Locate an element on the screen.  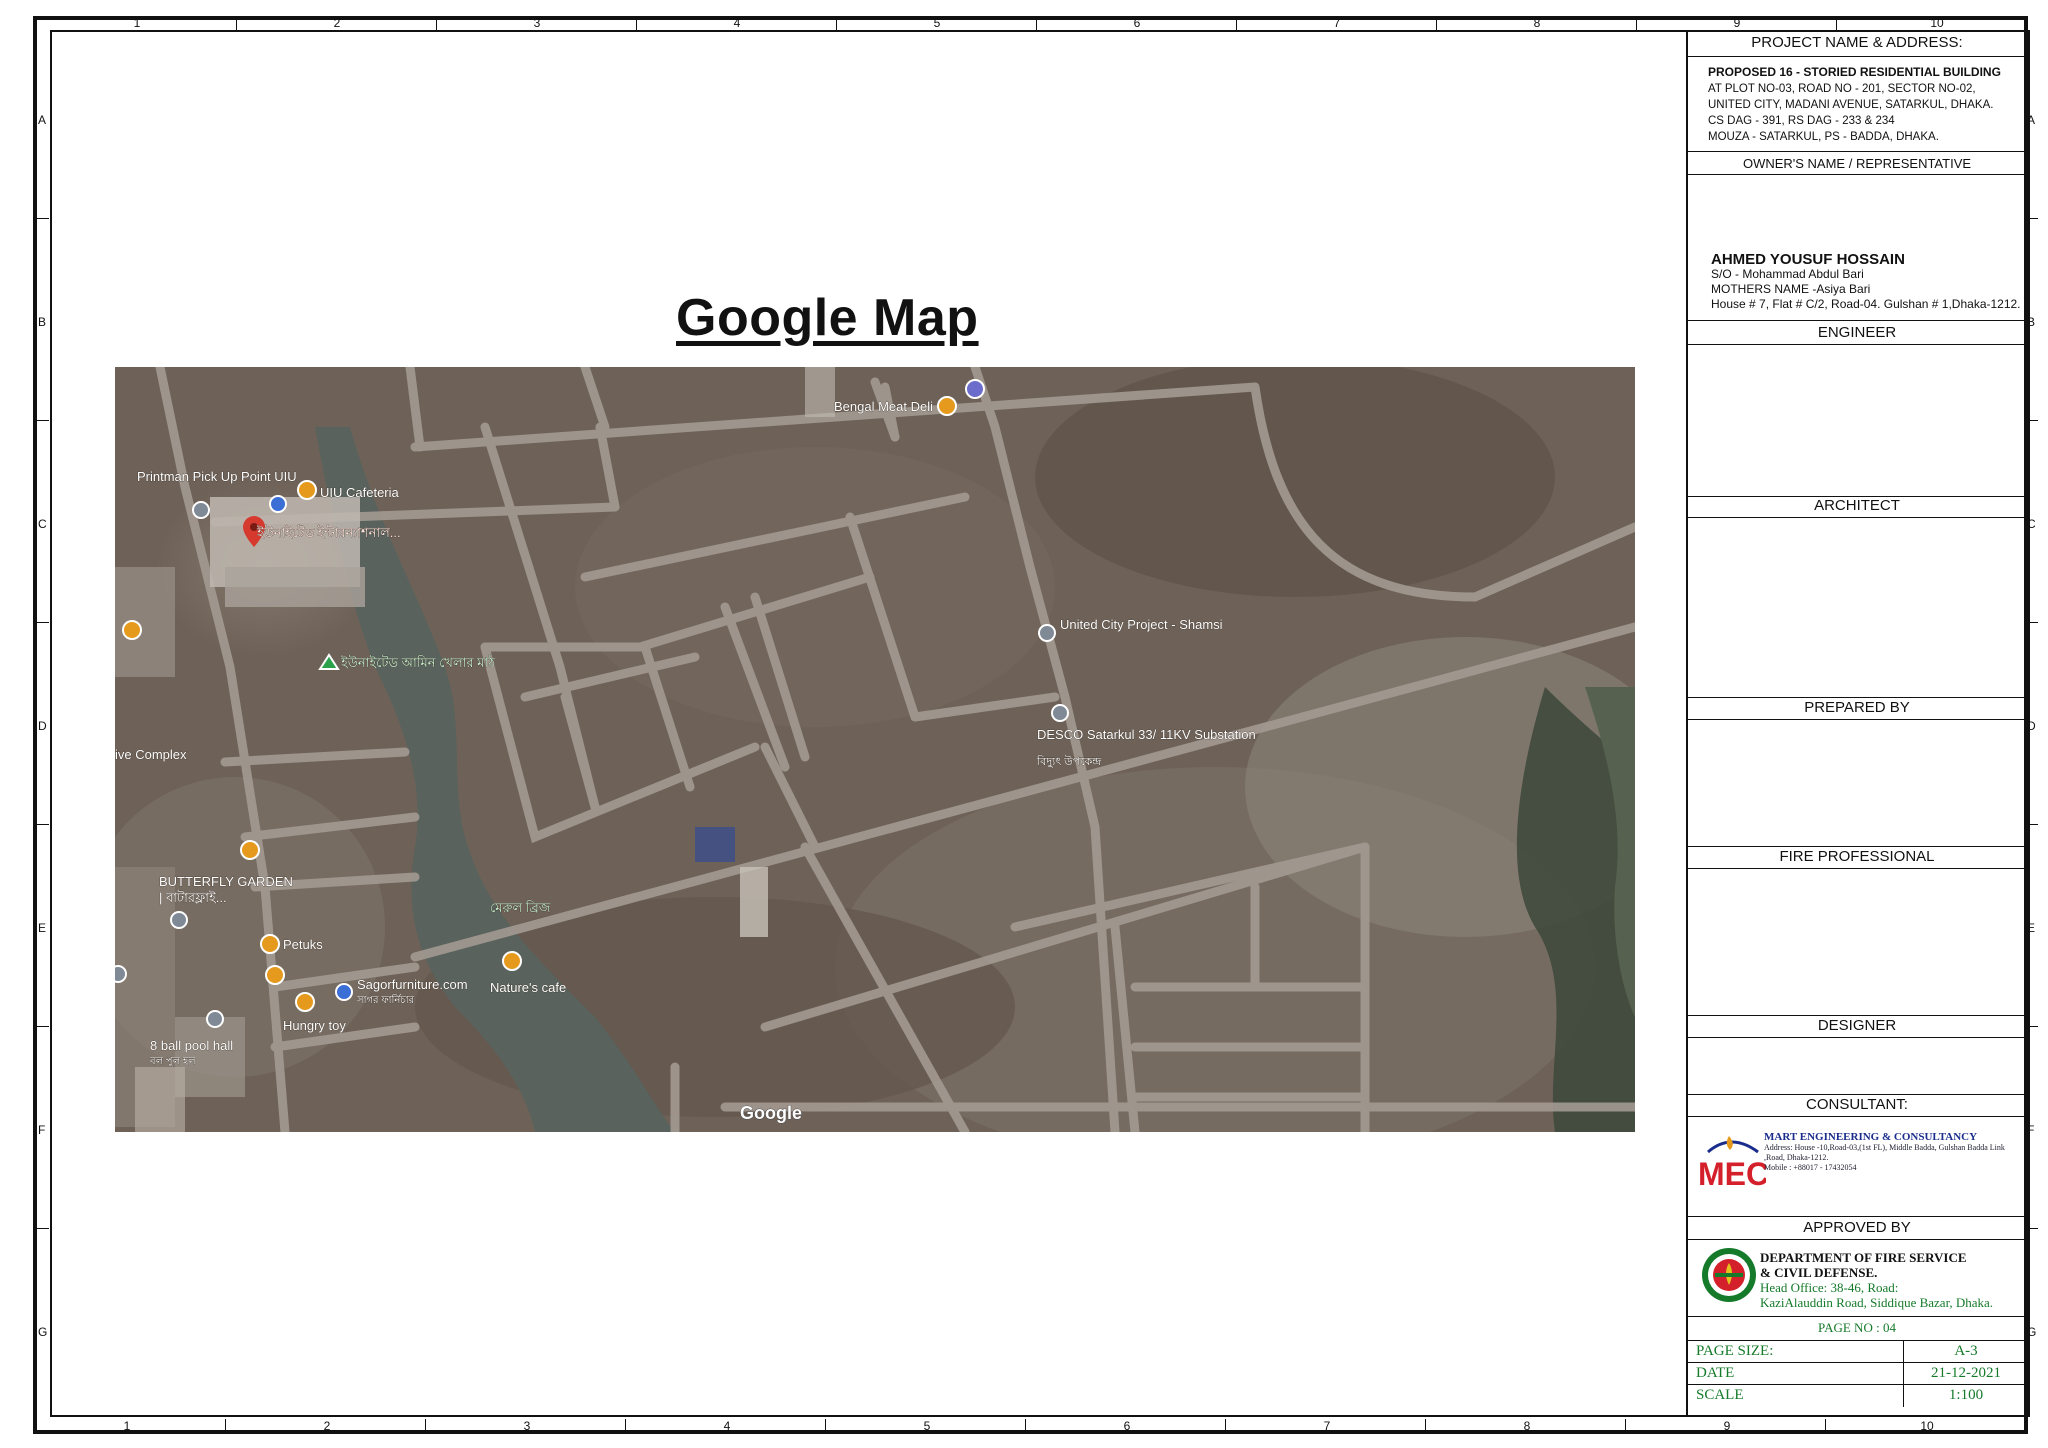
map-label: মেরুল ব্রিজ is located at coordinates (520, 907).